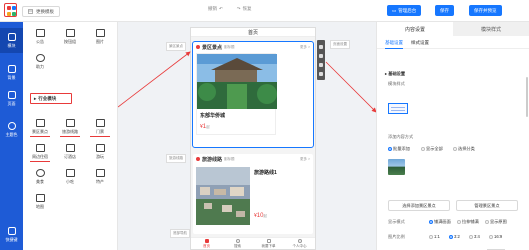  I want to click on component-book-hotel: 订酒店, so click(70, 151).